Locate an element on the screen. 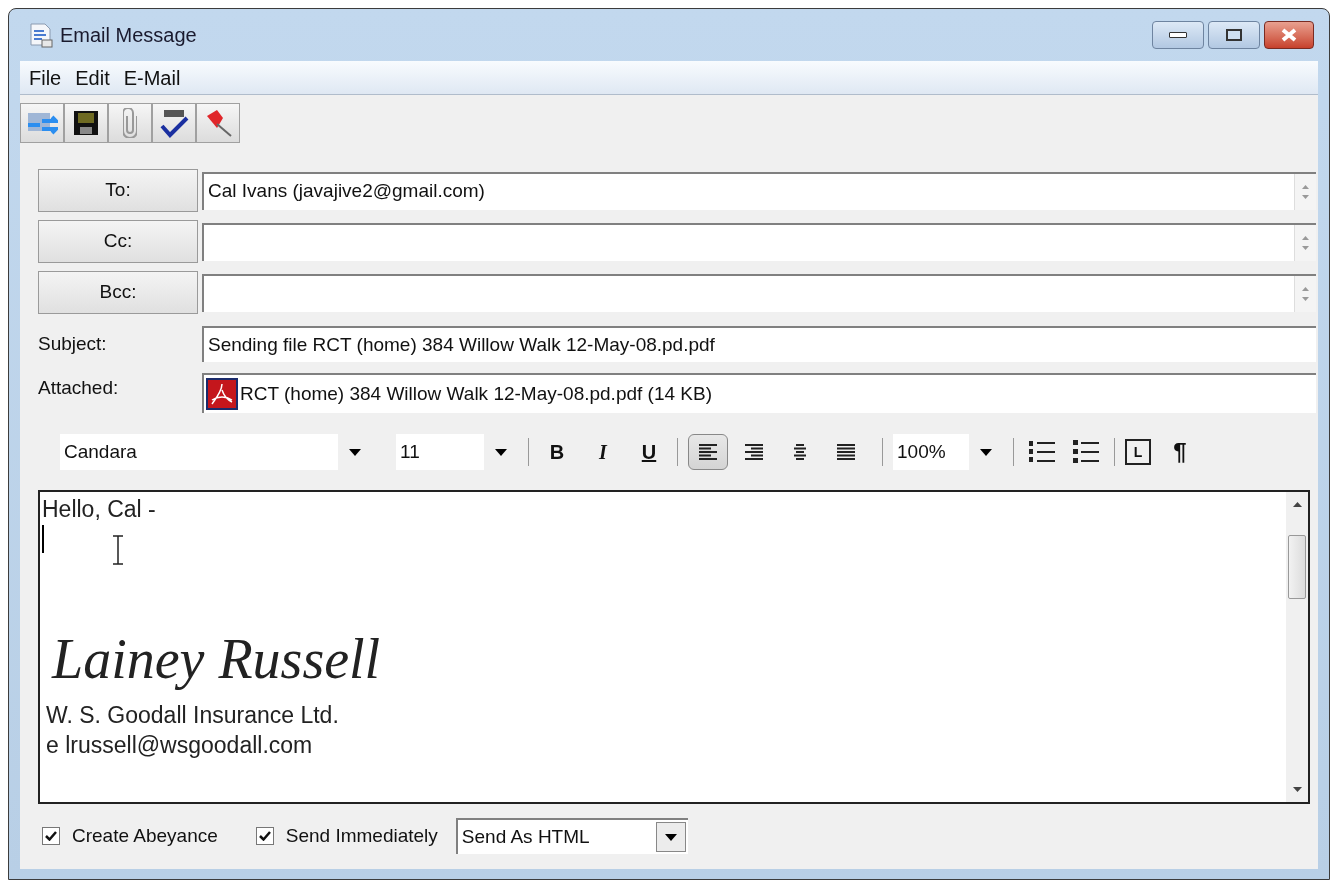  minimize-button is located at coordinates (1178, 35).